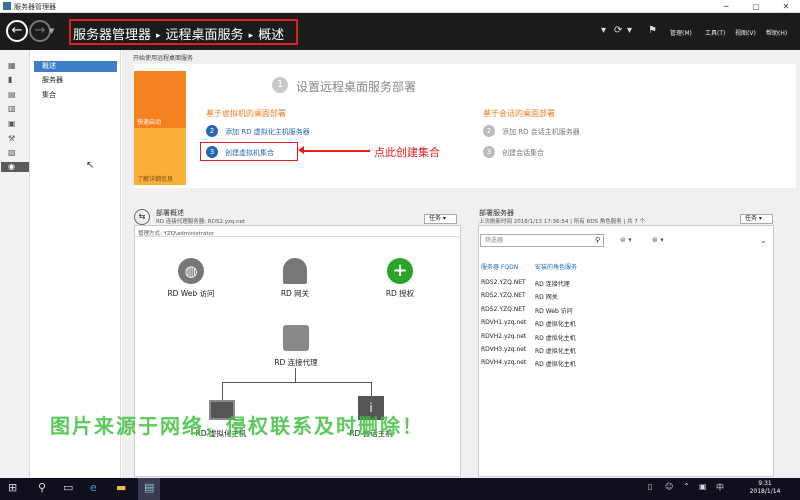 The image size is (800, 500). What do you see at coordinates (12, 124) in the screenshot?
I see `hyperv-icon: ▣` at bounding box center [12, 124].